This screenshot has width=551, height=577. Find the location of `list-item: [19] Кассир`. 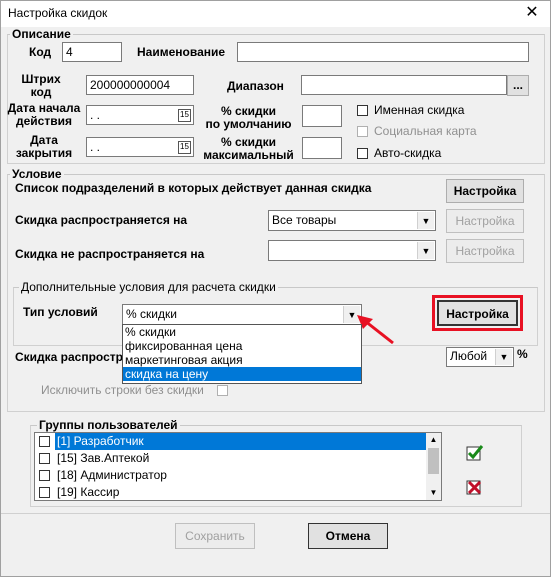

list-item: [19] Кассир is located at coordinates (230, 492).